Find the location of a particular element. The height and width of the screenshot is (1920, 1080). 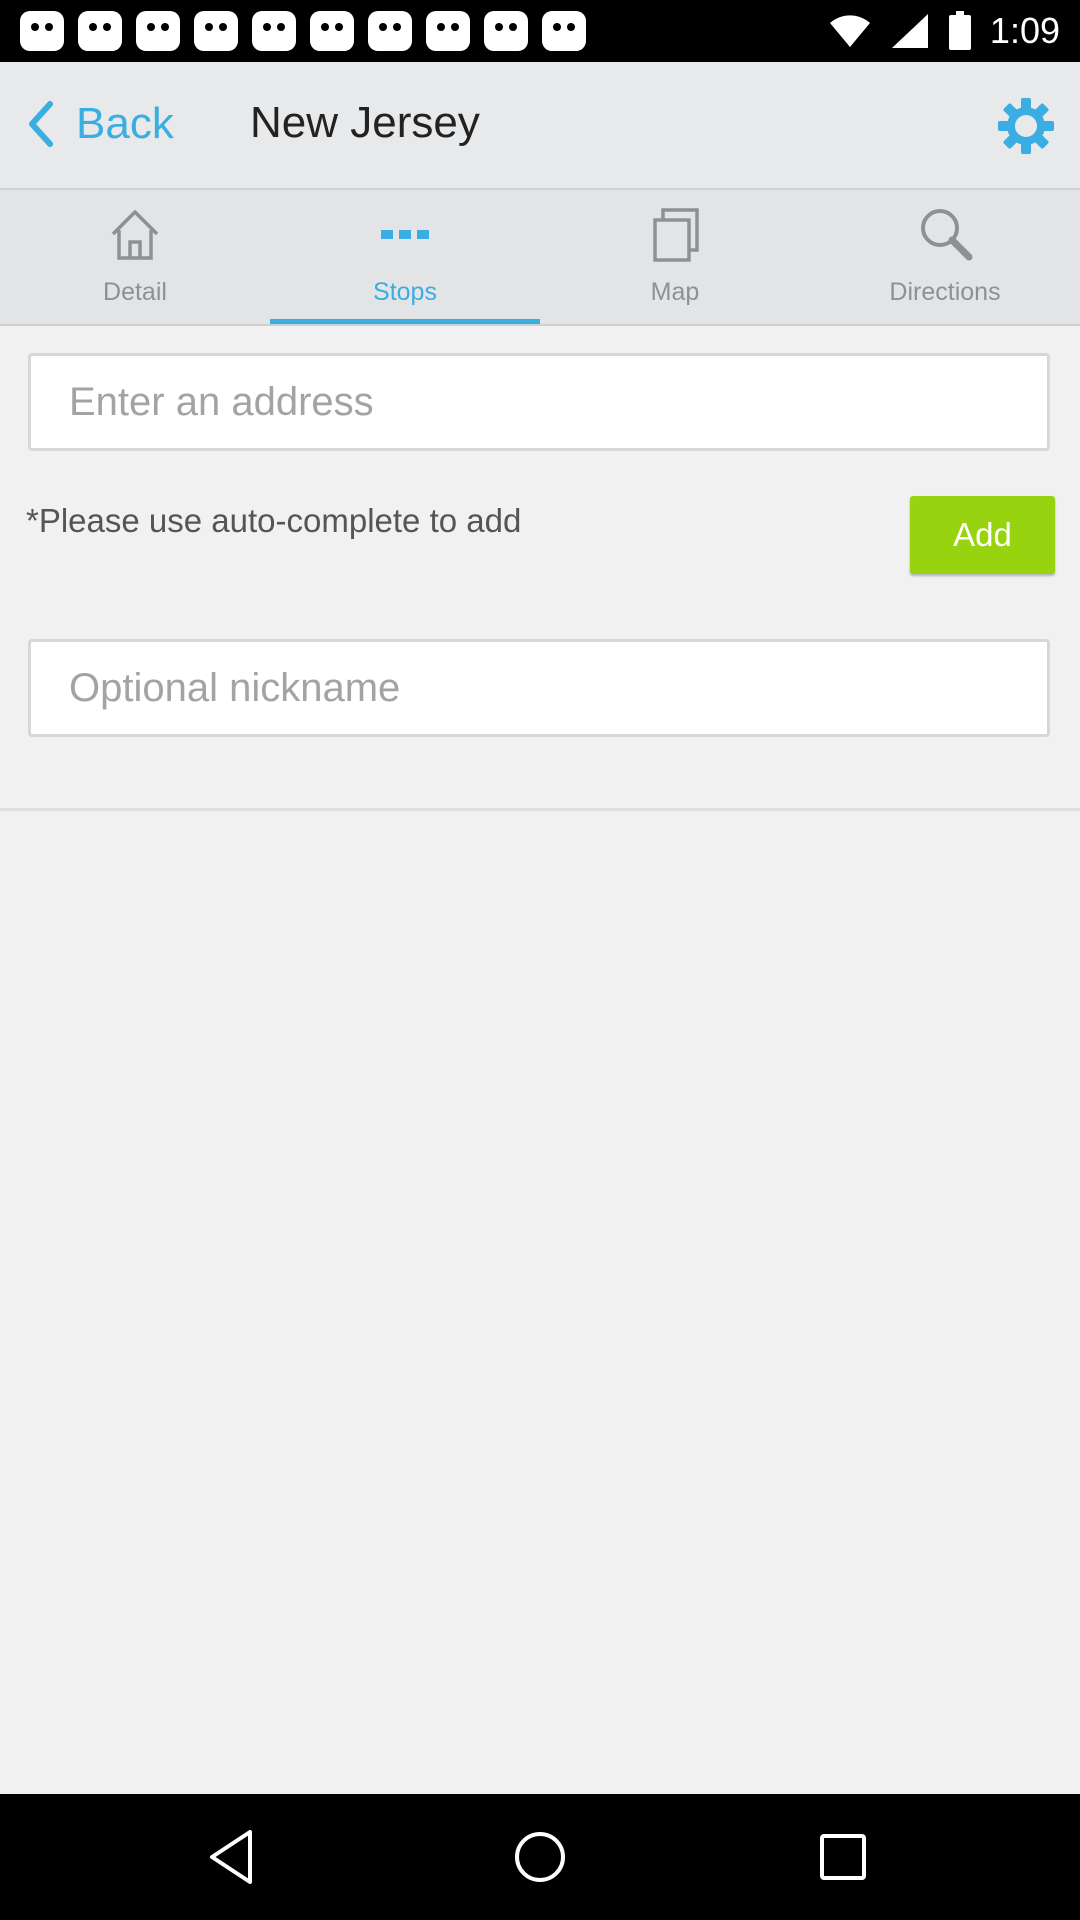

tab-label: Directions is located at coordinates (945, 292).